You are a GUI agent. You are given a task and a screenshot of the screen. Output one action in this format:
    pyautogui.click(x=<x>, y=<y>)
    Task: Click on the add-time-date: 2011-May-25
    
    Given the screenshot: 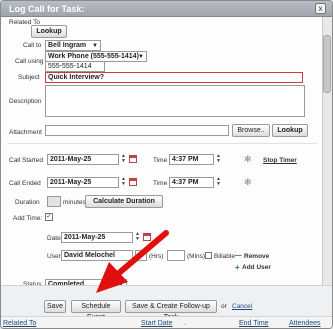 What is the action you would take?
    pyautogui.click(x=97, y=237)
    